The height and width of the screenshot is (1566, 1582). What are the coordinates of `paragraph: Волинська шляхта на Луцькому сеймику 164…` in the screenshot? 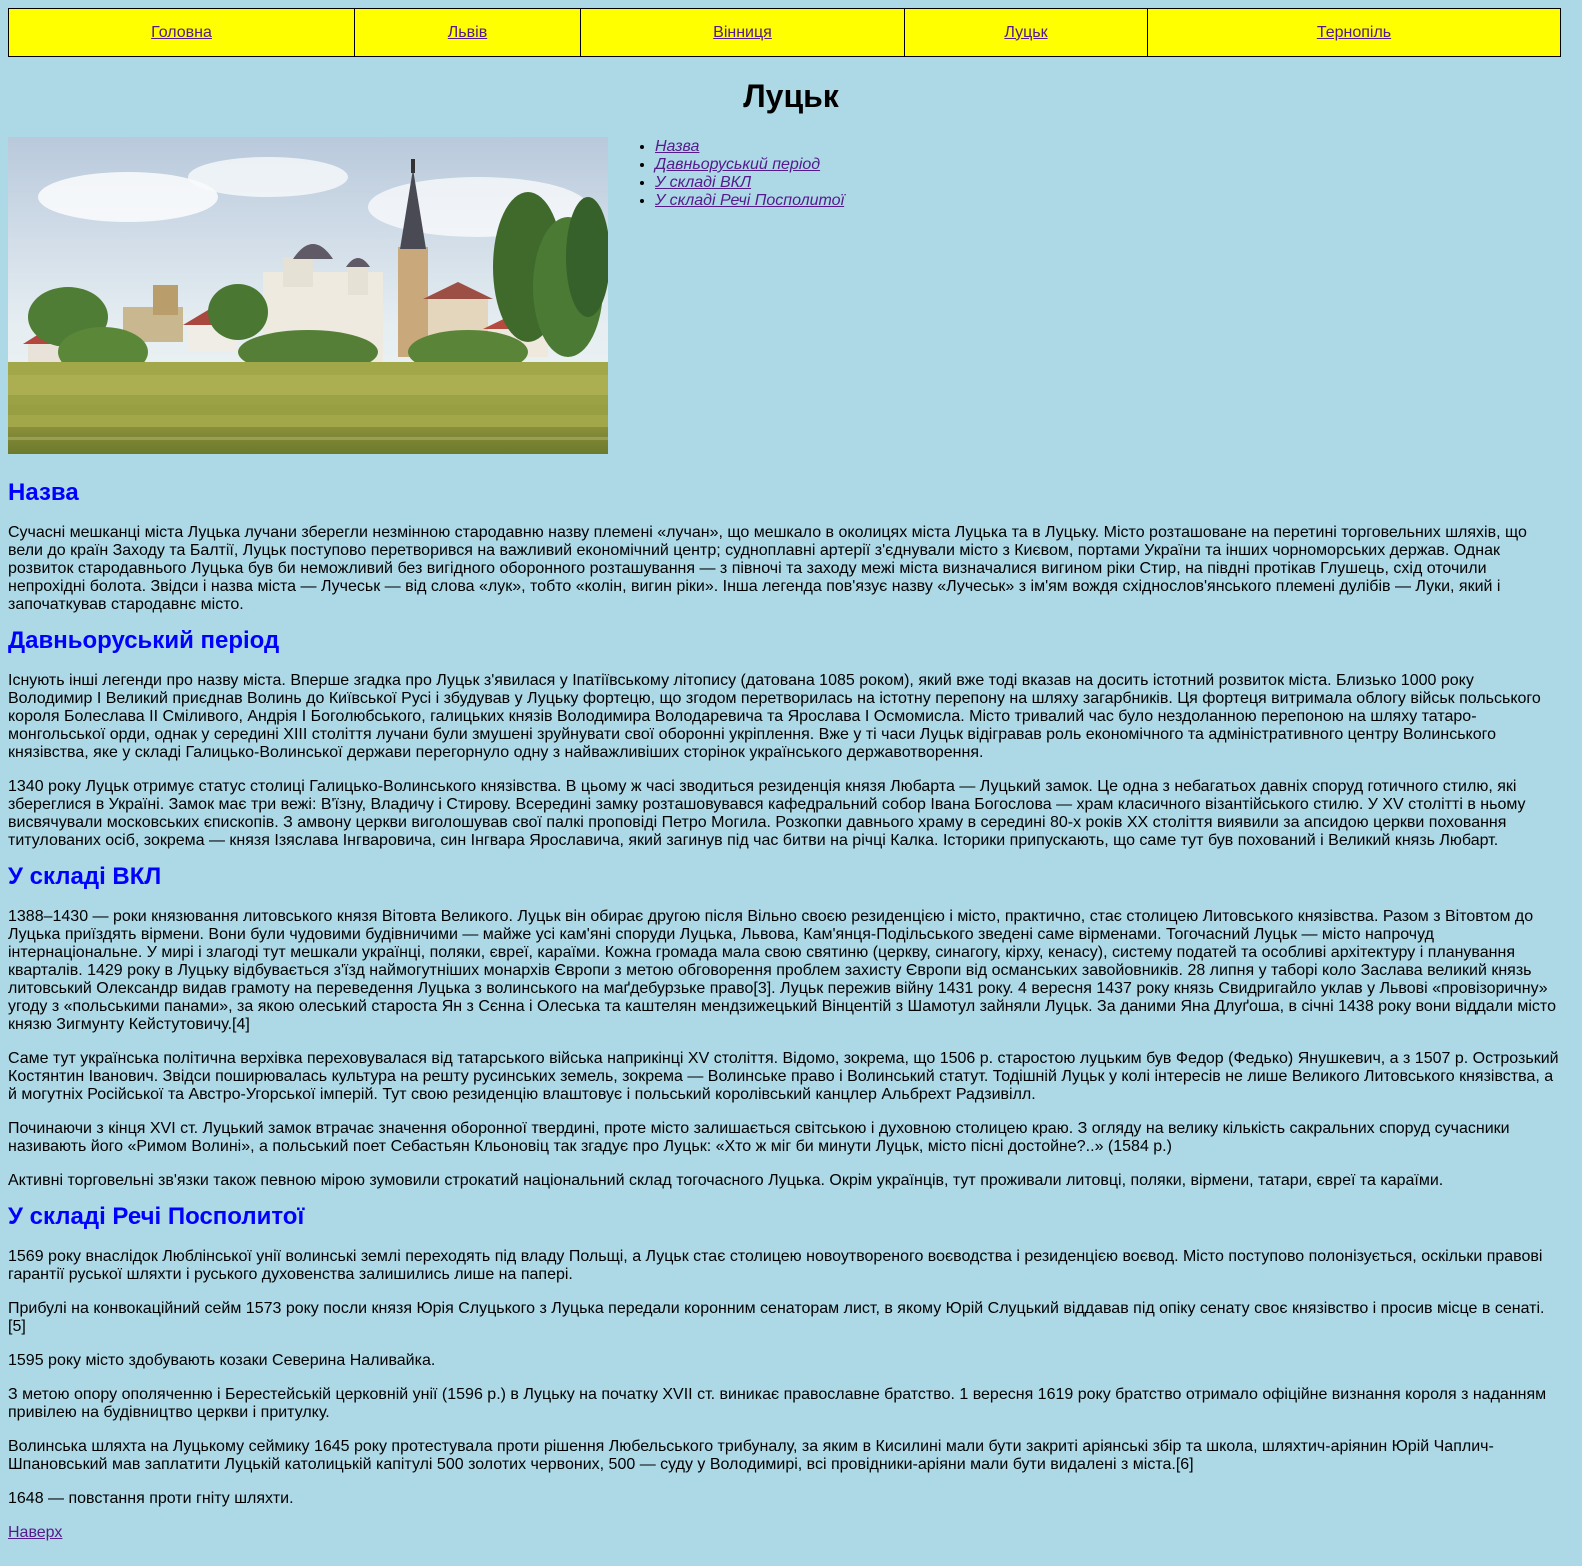 It's located at (751, 1455).